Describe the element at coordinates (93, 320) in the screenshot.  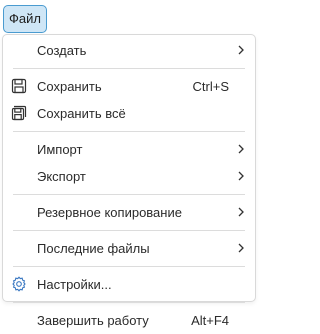
I see `menu-item-exit-label: Завершить работу` at that location.